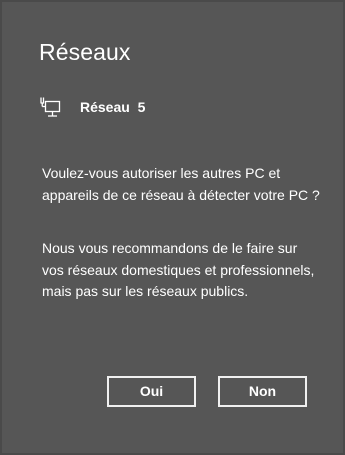 Image resolution: width=345 pixels, height=455 pixels. What do you see at coordinates (52, 107) in the screenshot?
I see `wired-network-icon` at bounding box center [52, 107].